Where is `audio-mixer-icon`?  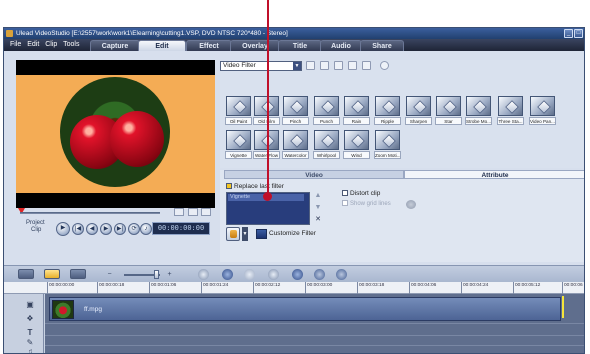 audio-mixer-icon is located at coordinates (341, 274).